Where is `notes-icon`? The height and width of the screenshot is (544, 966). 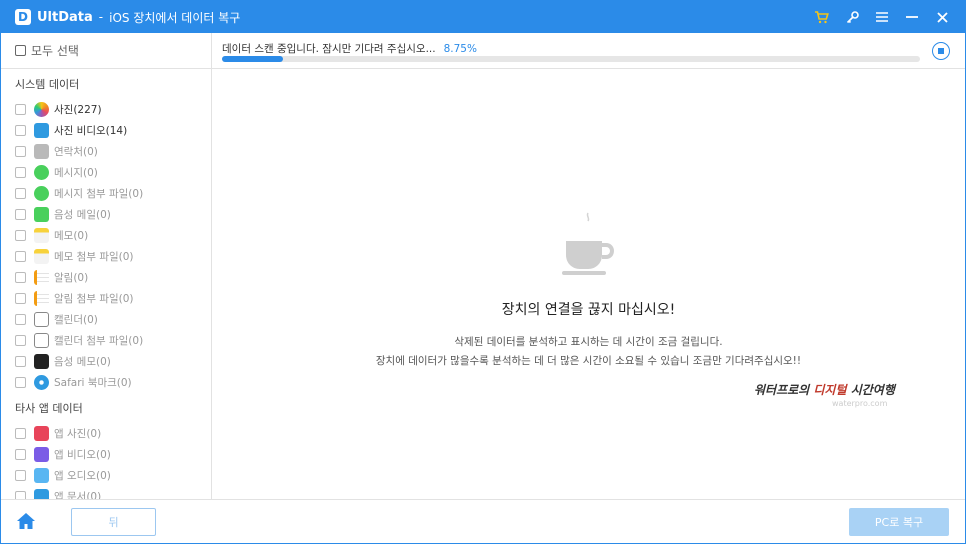 notes-icon is located at coordinates (41, 235).